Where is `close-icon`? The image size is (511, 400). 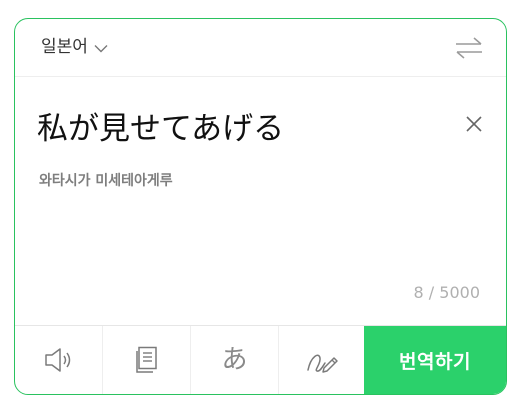
close-icon is located at coordinates (474, 124).